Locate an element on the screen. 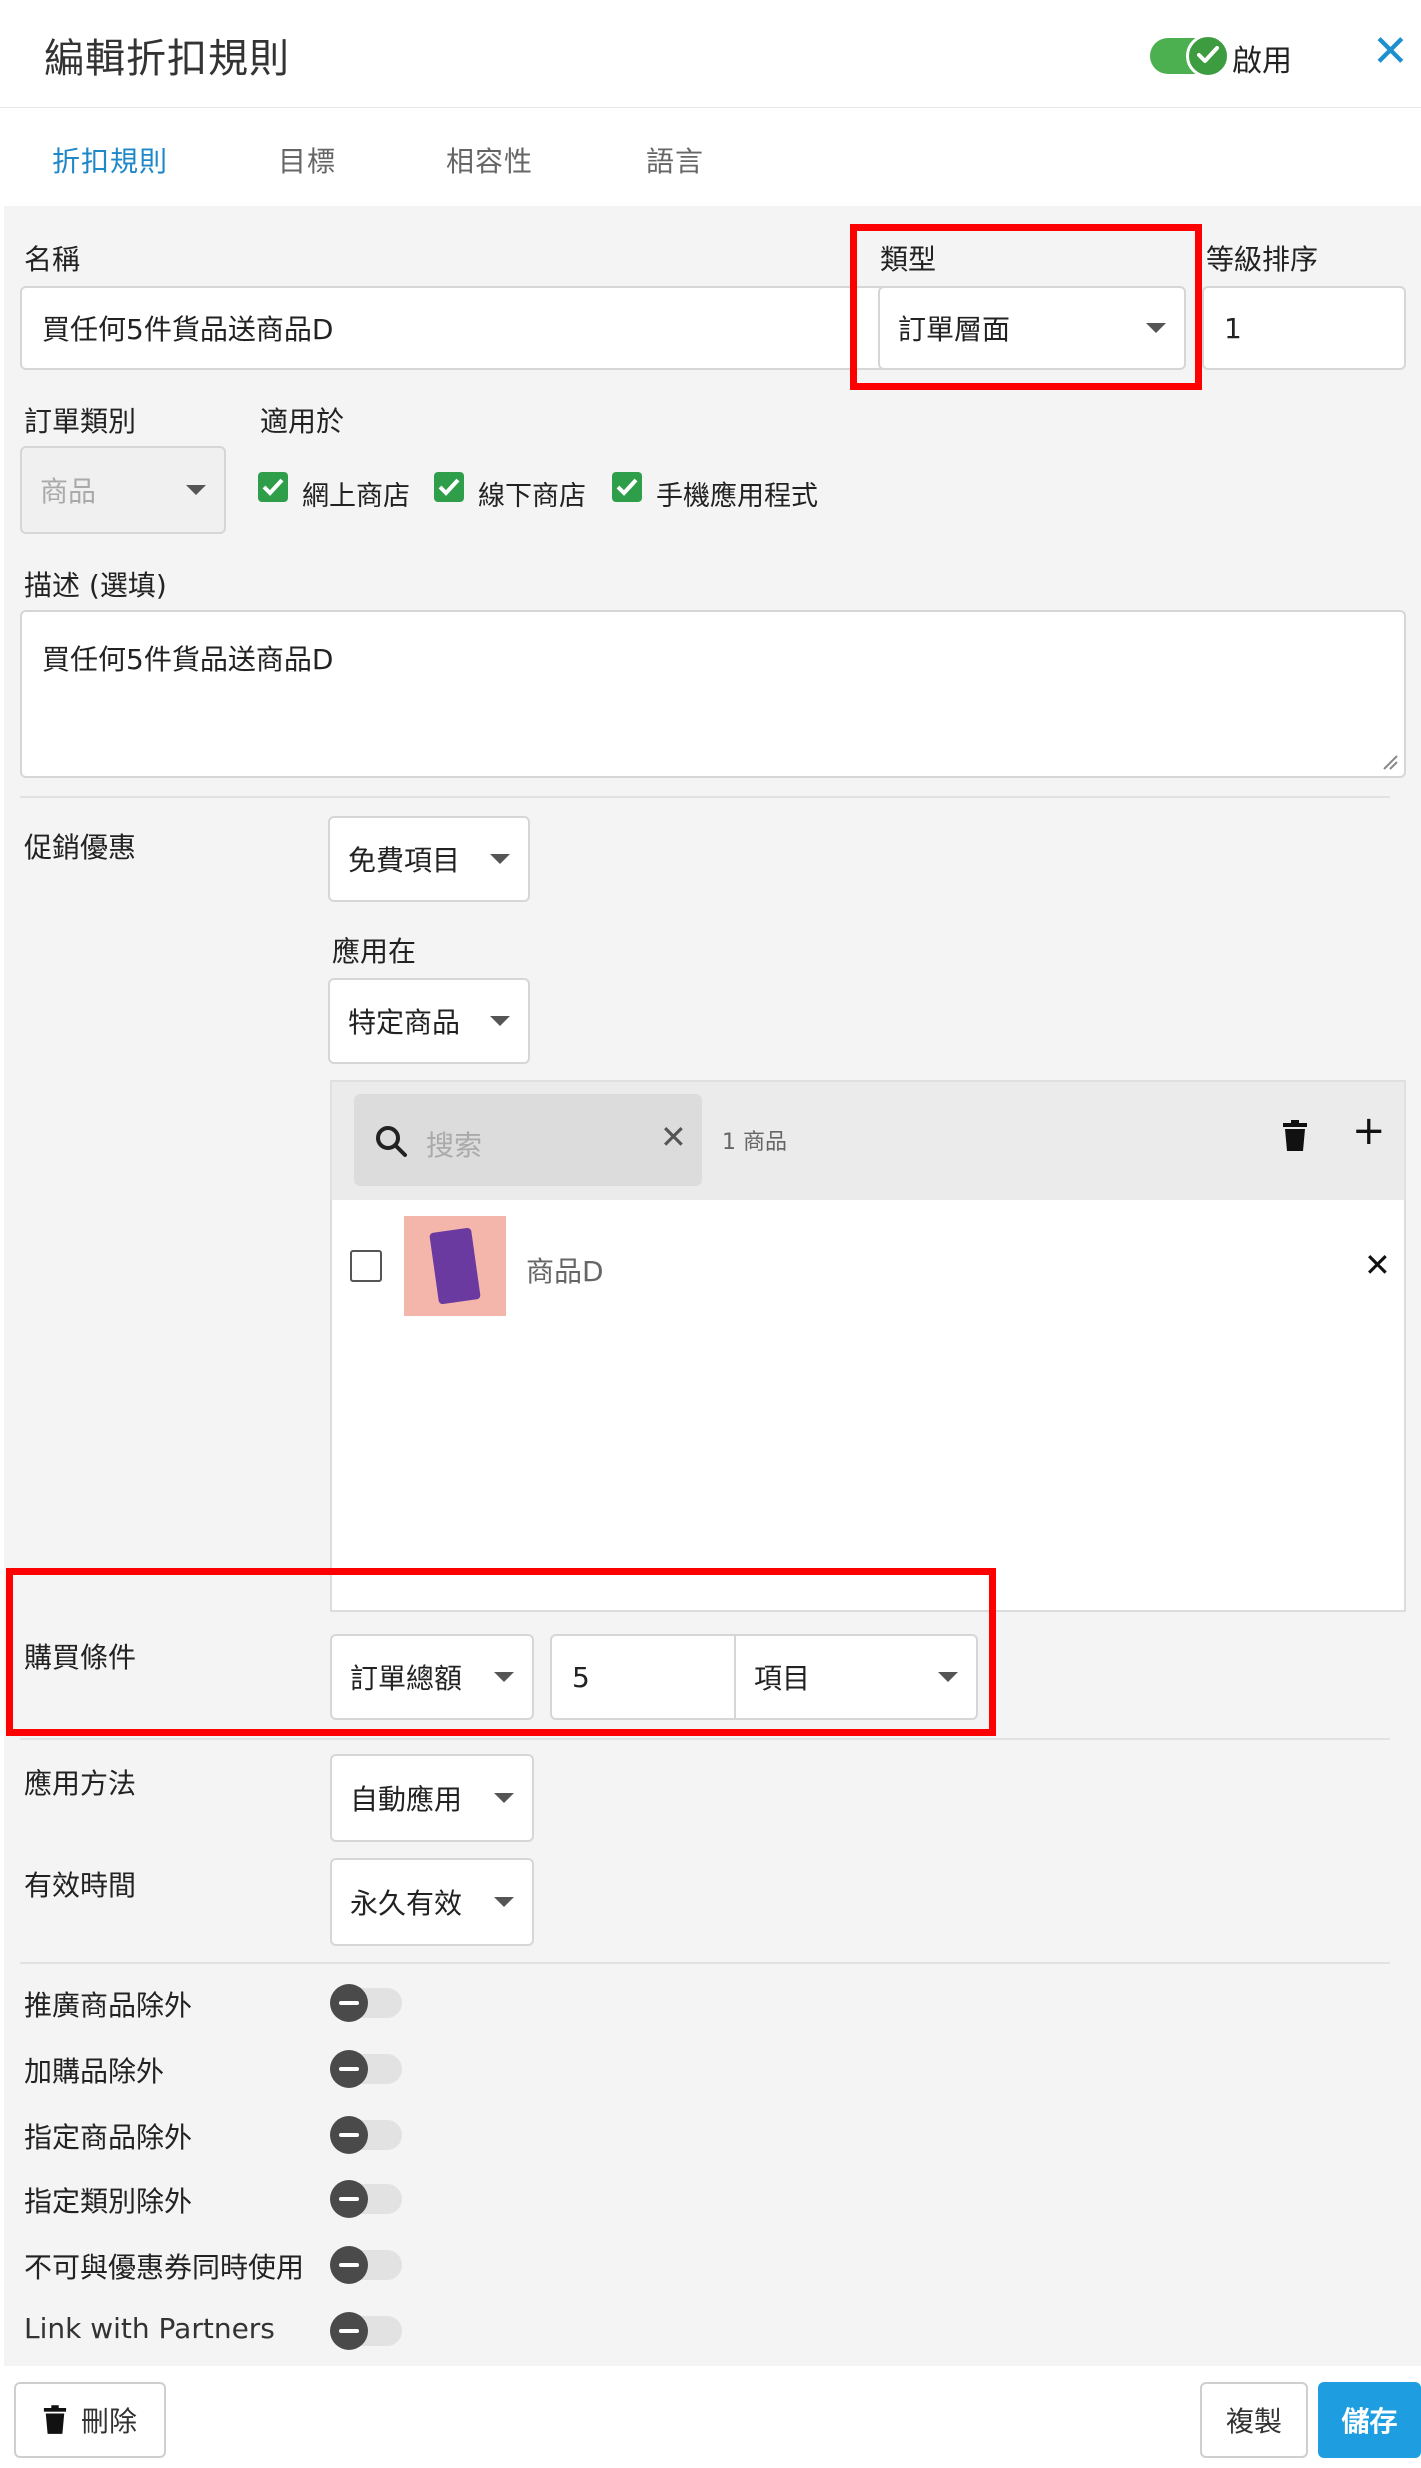 The image size is (1421, 2468). exclusion-label: 推廣商品除外 is located at coordinates (108, 2005).